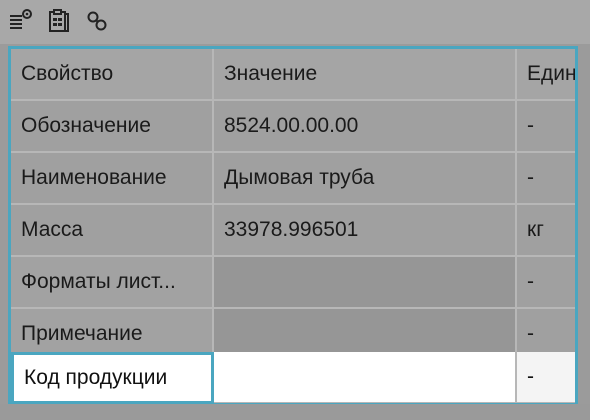  I want to click on table-row: Наименование Дымовая труба -, so click(293, 179).